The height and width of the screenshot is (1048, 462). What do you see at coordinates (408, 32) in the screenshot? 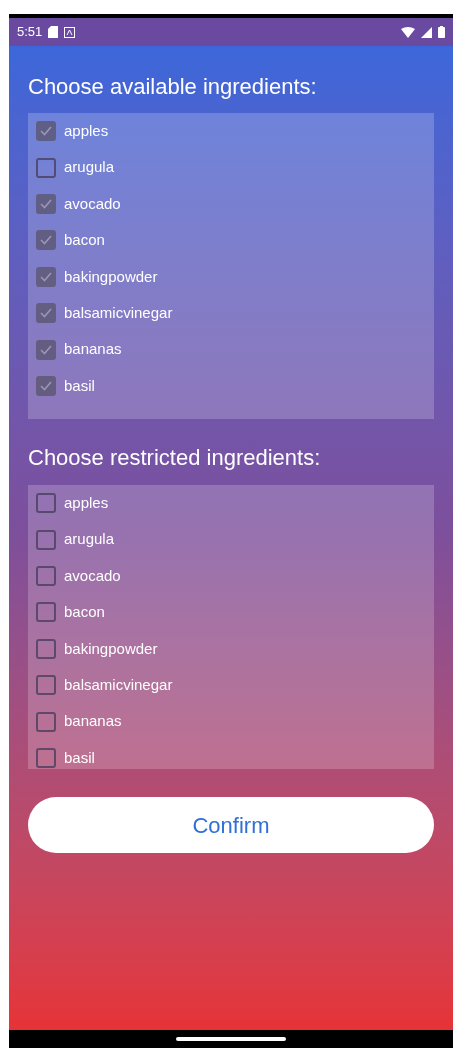
I see `wifi-icon` at bounding box center [408, 32].